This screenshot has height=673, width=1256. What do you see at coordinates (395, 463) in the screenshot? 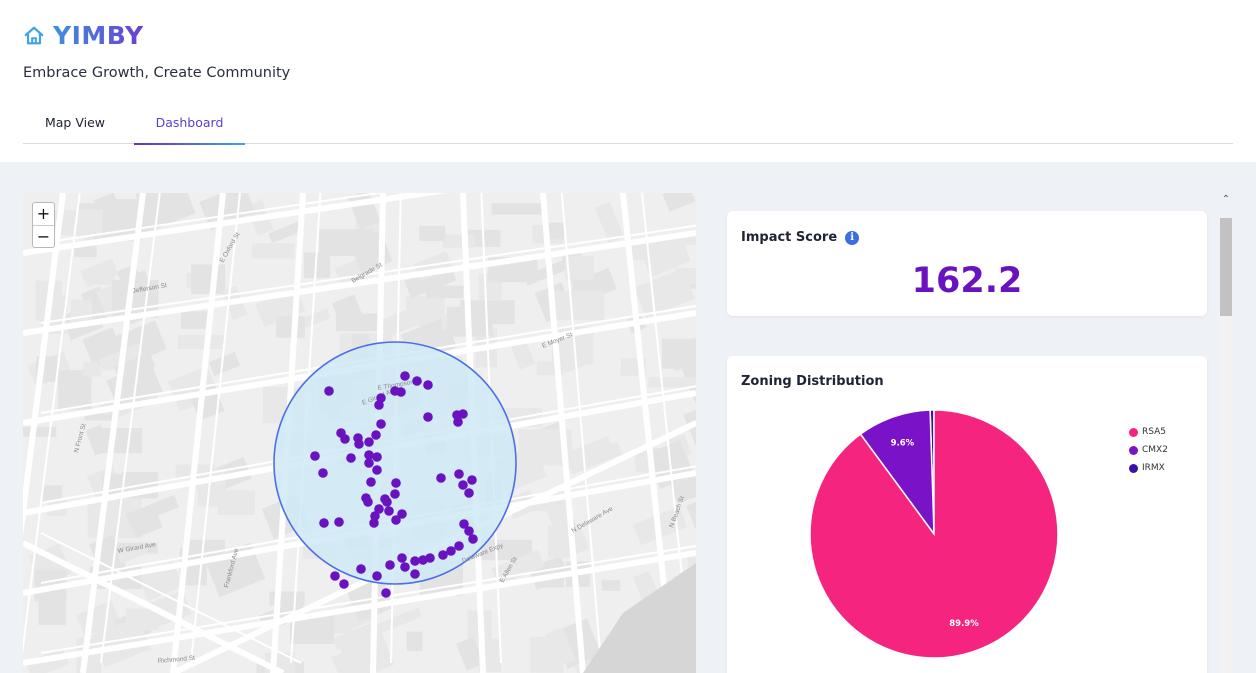
I see `search-radius` at bounding box center [395, 463].